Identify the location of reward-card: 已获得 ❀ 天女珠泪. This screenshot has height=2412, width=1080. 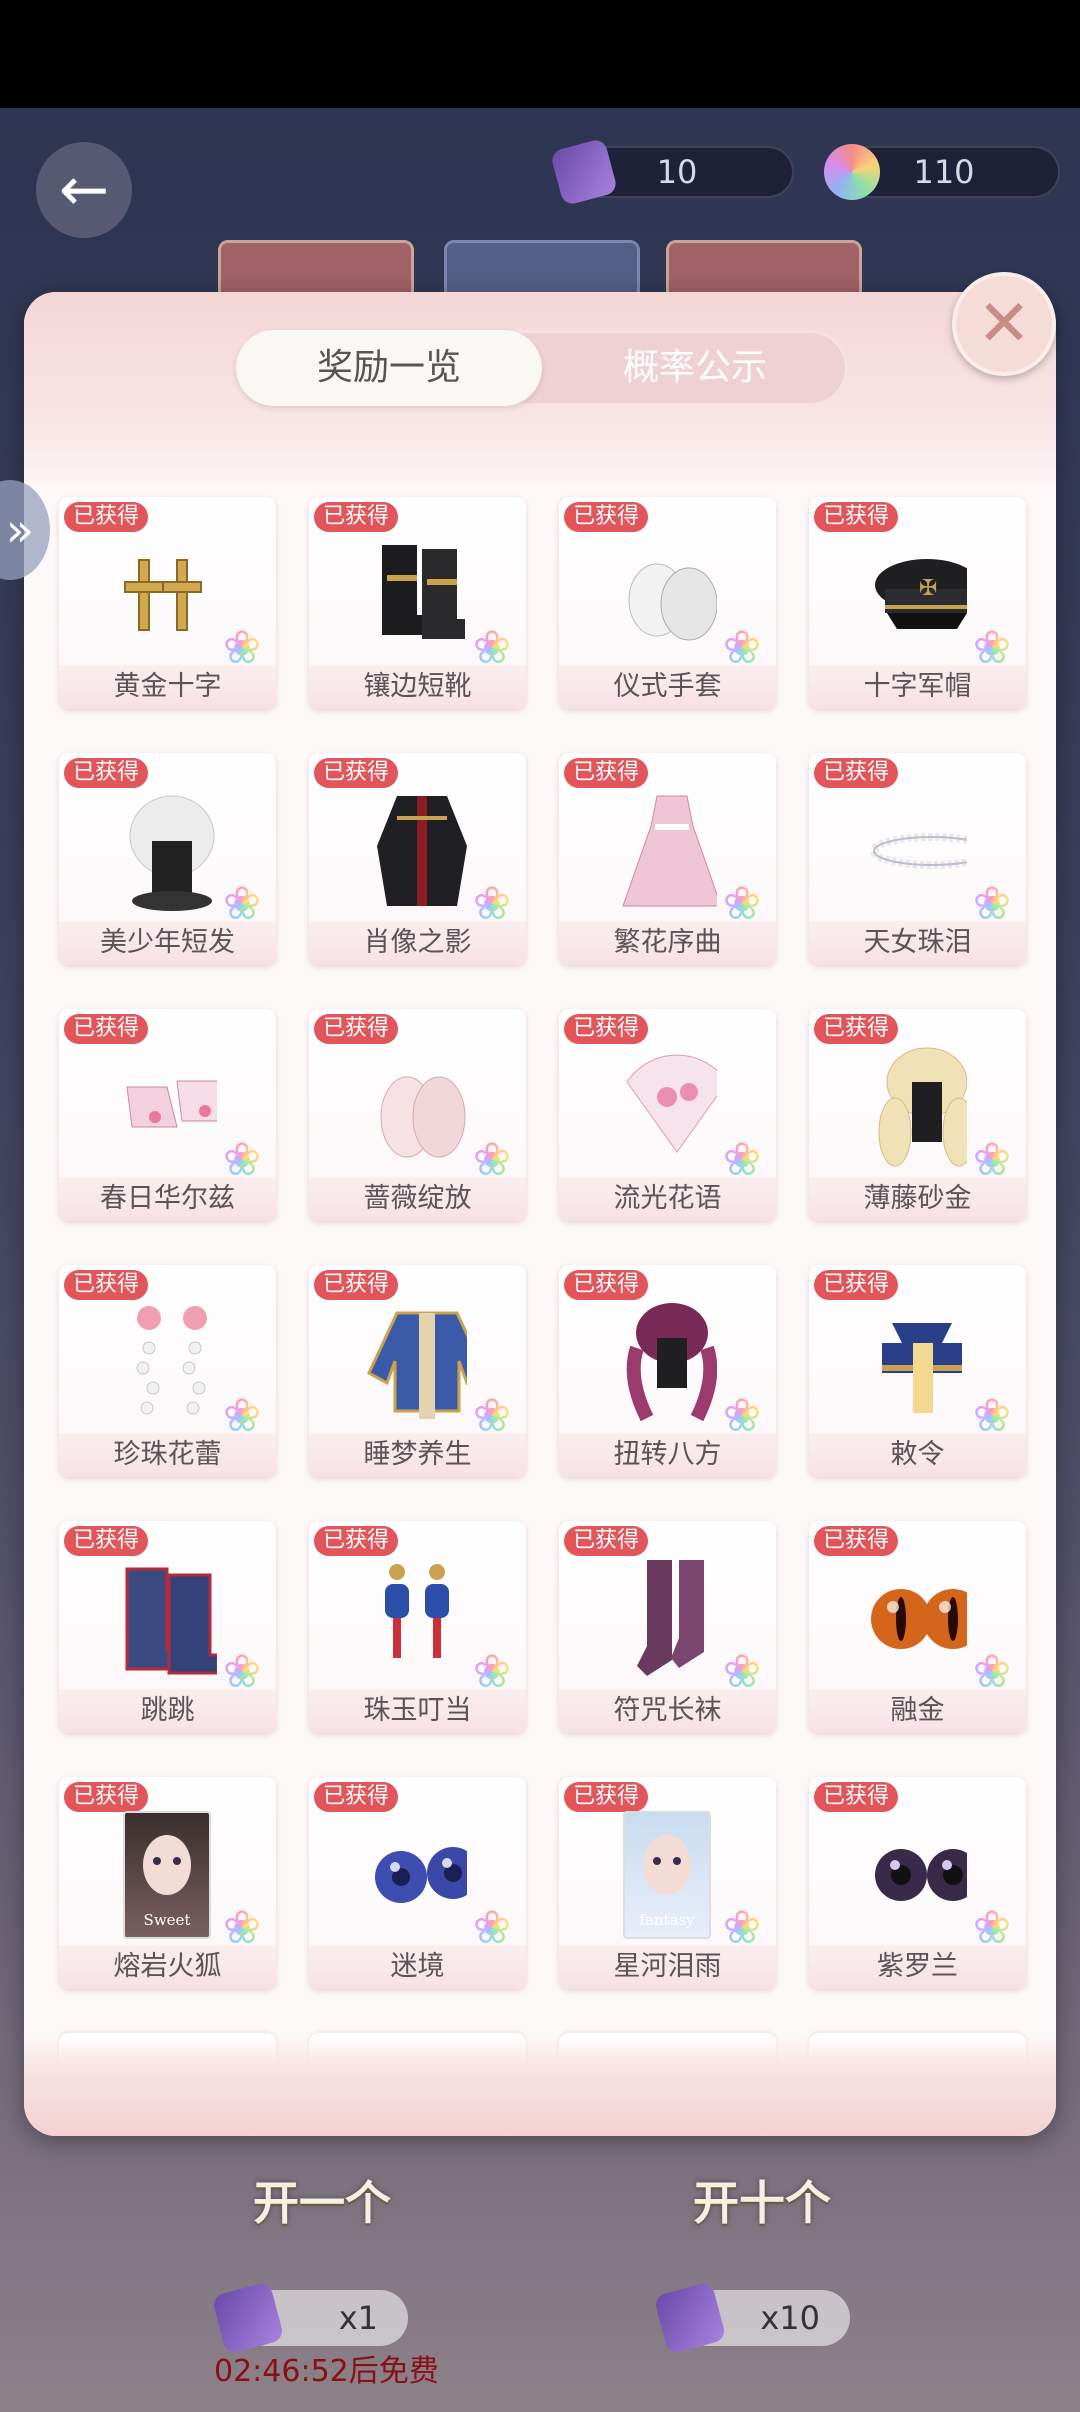
(917, 859).